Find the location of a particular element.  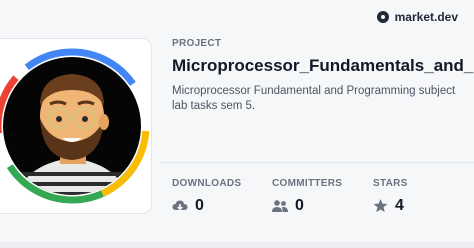

stat-label: COMMITTERS is located at coordinates (307, 183).